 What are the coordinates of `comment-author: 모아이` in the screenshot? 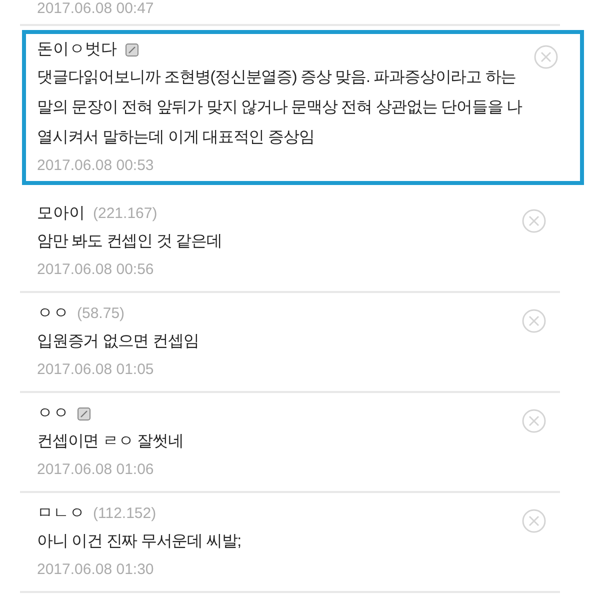 It's located at (61, 214).